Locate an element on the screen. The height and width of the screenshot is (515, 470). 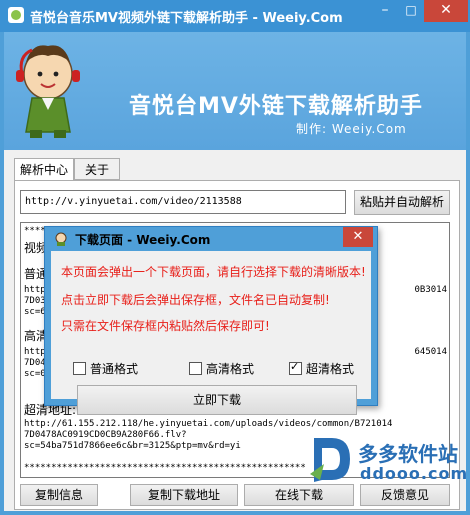
checkbox-hd-format: 高清格式 is located at coordinates (221, 368).